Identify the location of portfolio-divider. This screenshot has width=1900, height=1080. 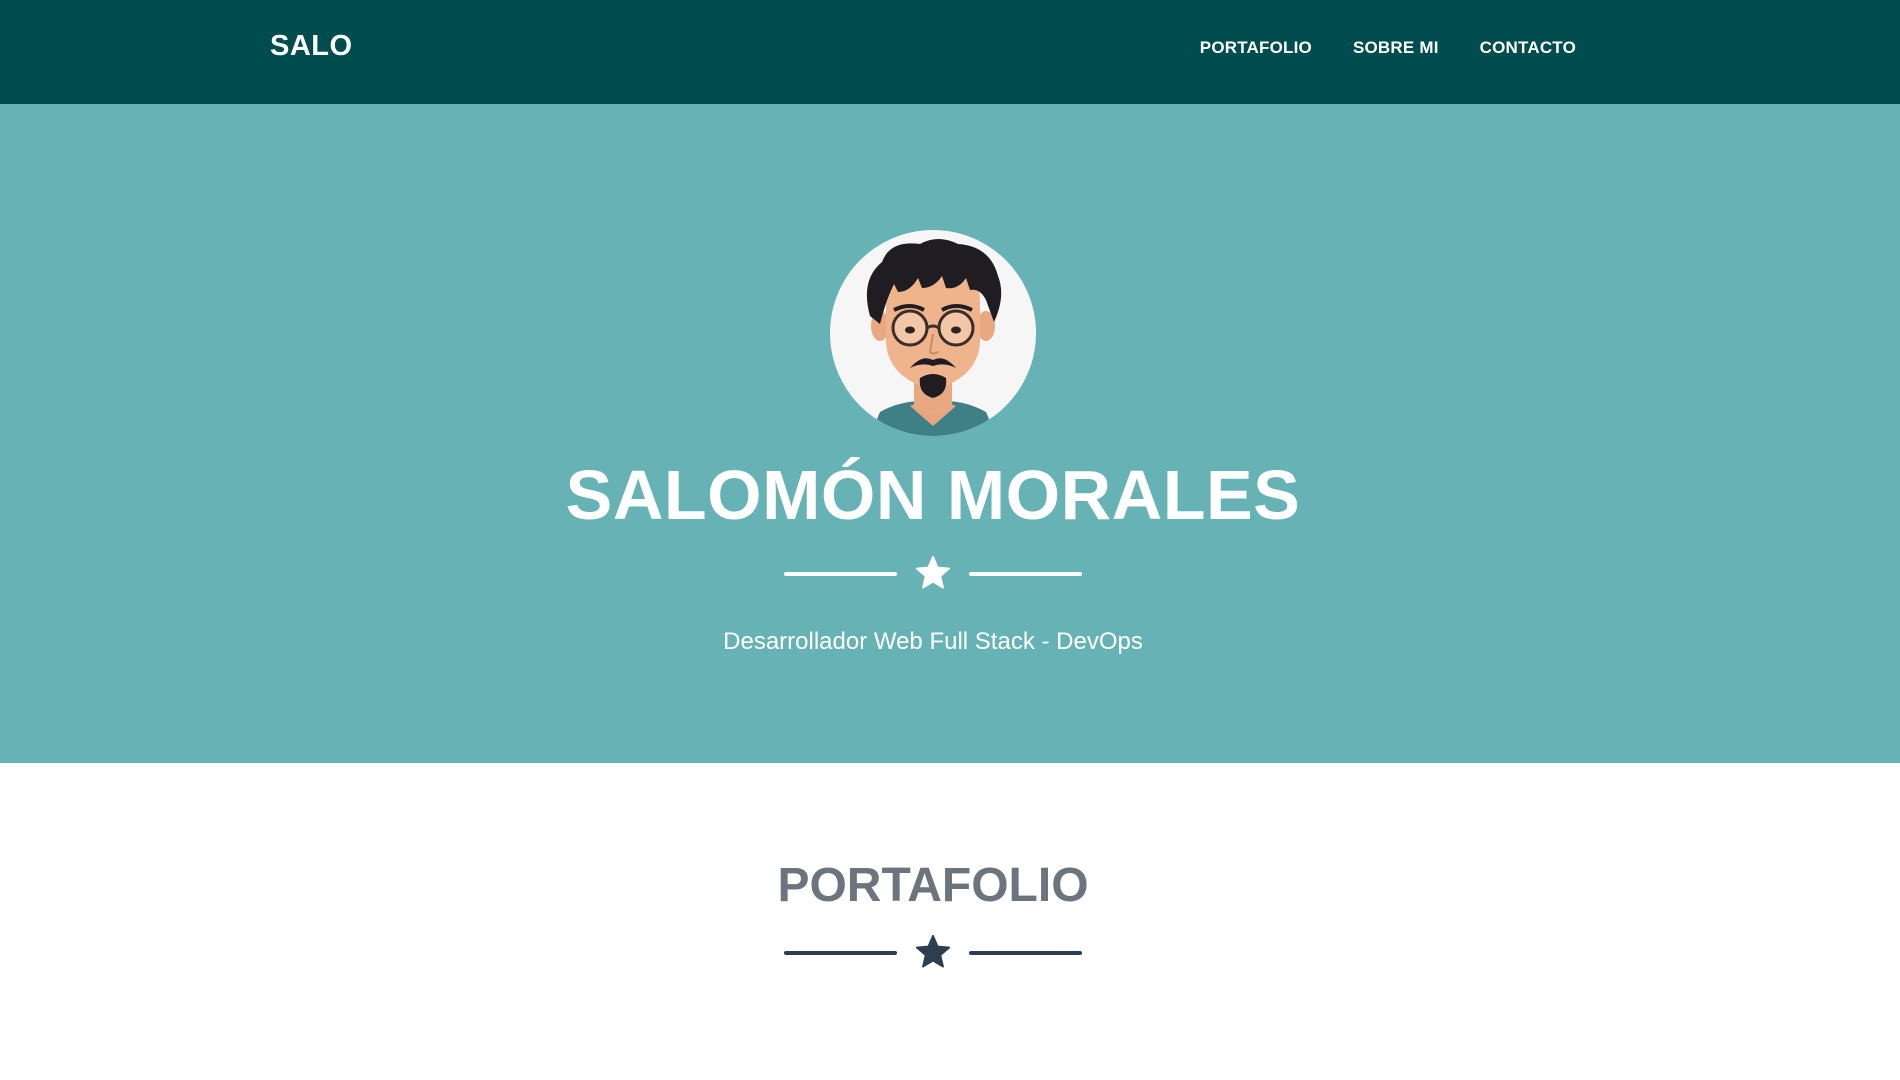
(933, 953).